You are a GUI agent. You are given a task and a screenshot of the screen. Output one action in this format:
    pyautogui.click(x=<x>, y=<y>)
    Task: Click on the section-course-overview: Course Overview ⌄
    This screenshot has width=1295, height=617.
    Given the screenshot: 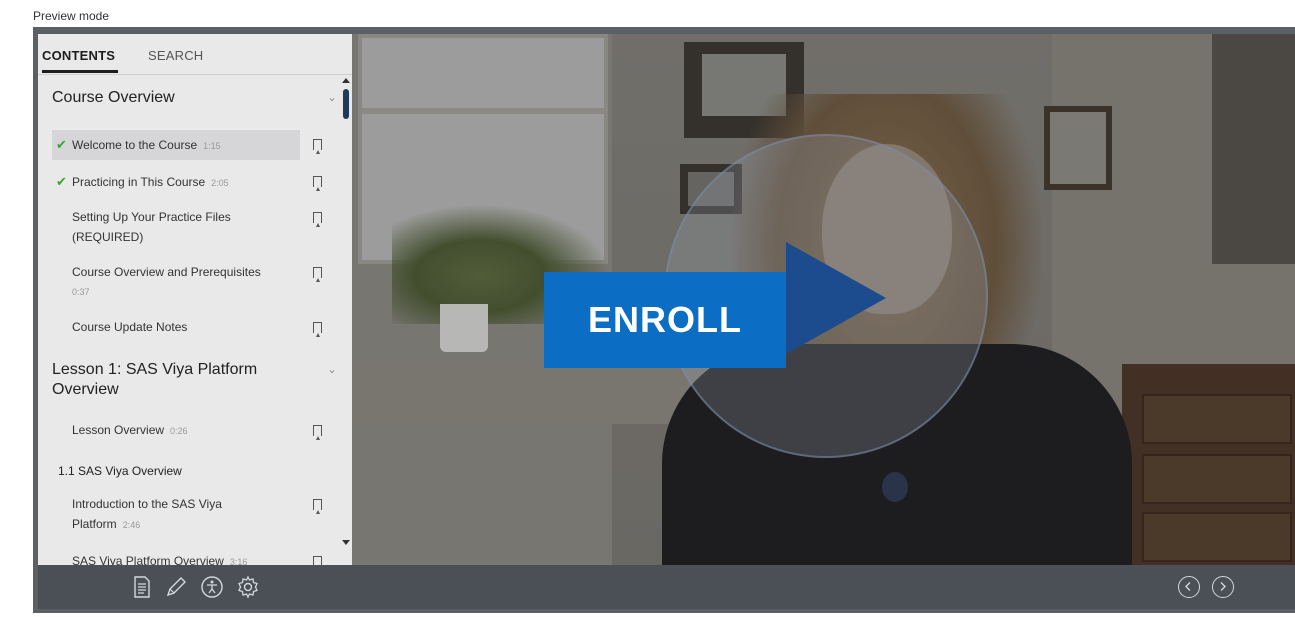 What is the action you would take?
    pyautogui.click(x=194, y=98)
    